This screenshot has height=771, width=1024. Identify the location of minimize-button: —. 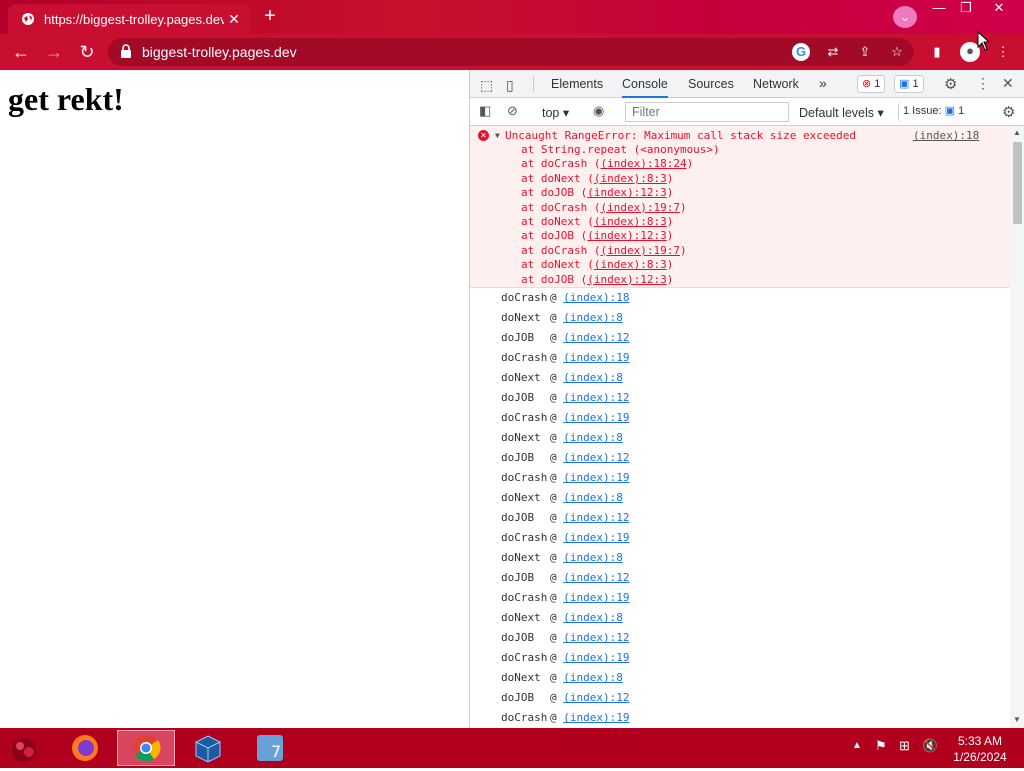
(939, 9).